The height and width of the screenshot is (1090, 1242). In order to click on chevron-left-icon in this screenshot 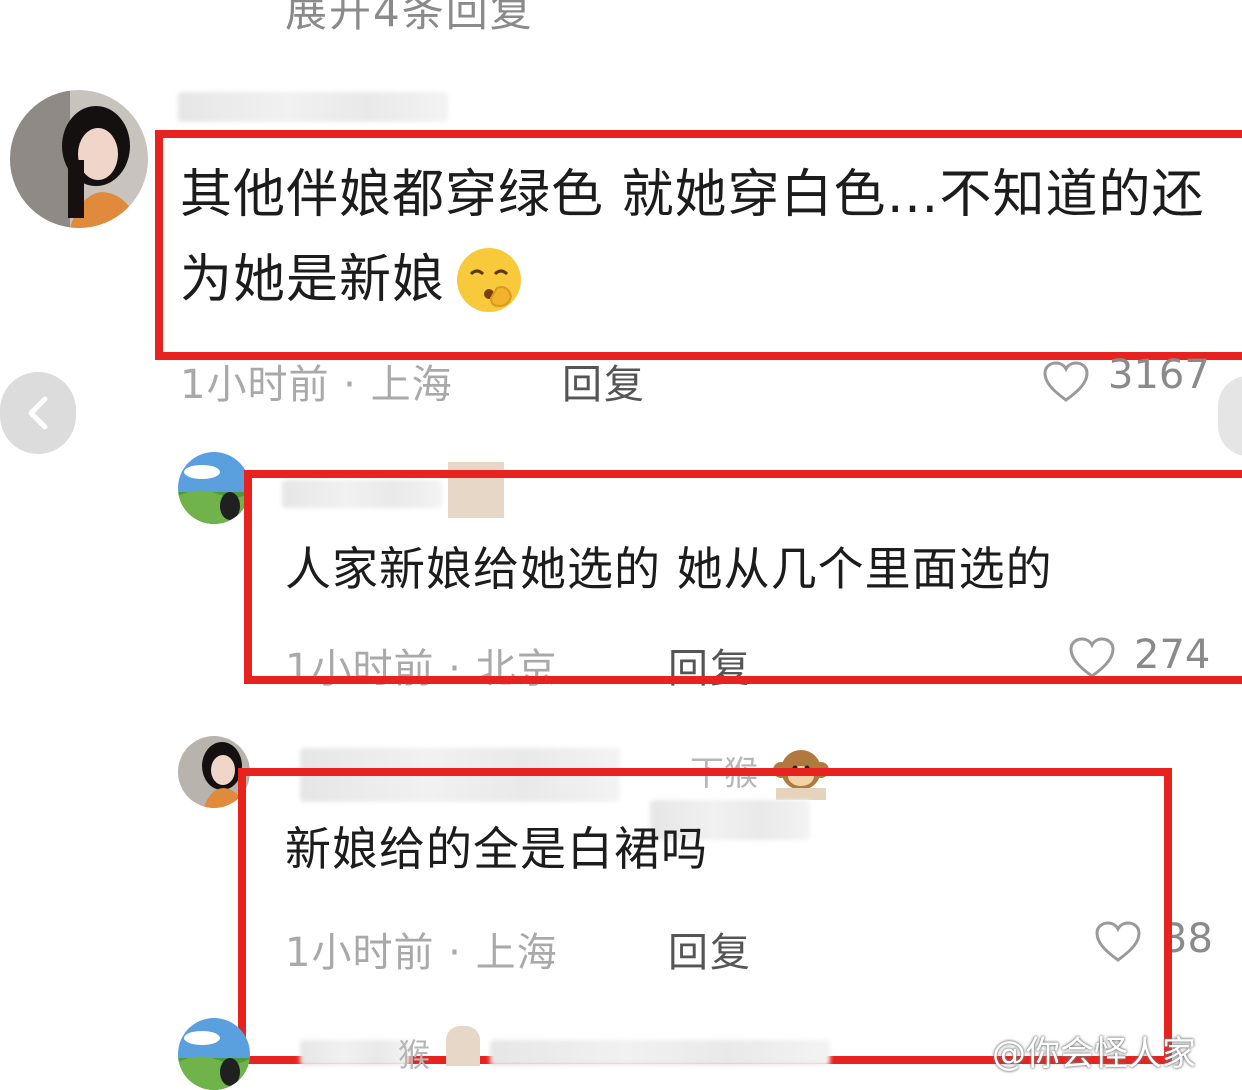, I will do `click(38, 413)`.